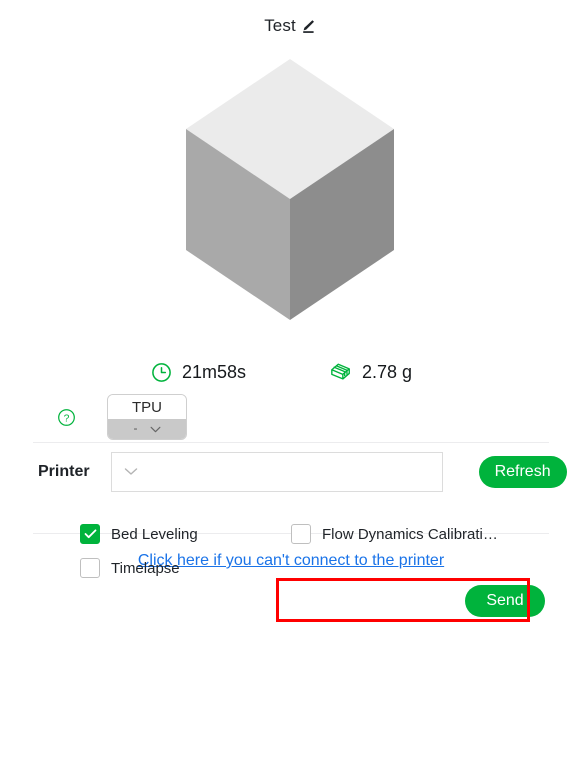  What do you see at coordinates (276, 472) in the screenshot?
I see `printer-select` at bounding box center [276, 472].